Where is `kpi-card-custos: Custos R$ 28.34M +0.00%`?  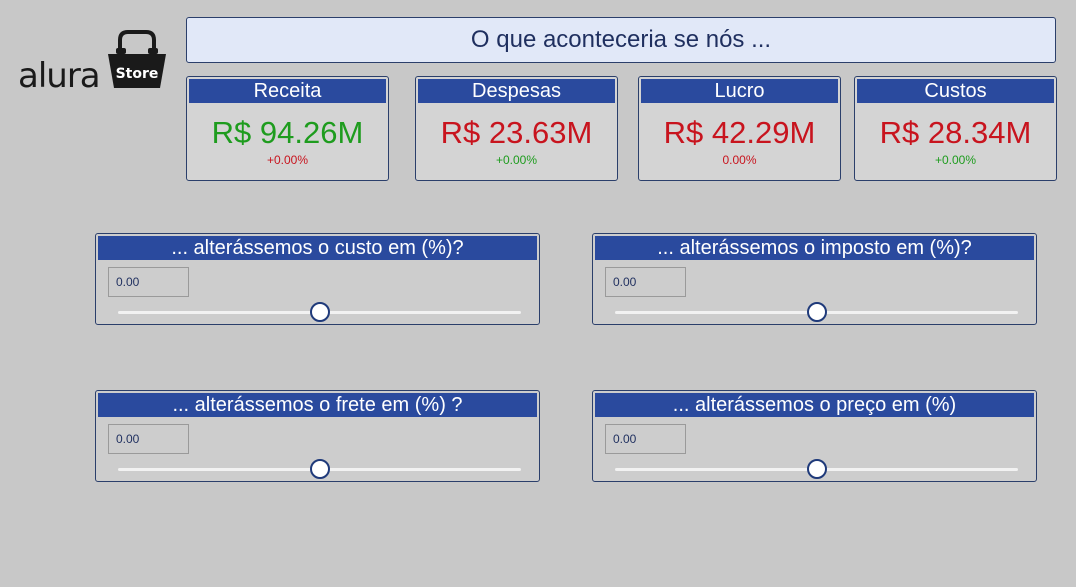 kpi-card-custos: Custos R$ 28.34M +0.00% is located at coordinates (955, 128).